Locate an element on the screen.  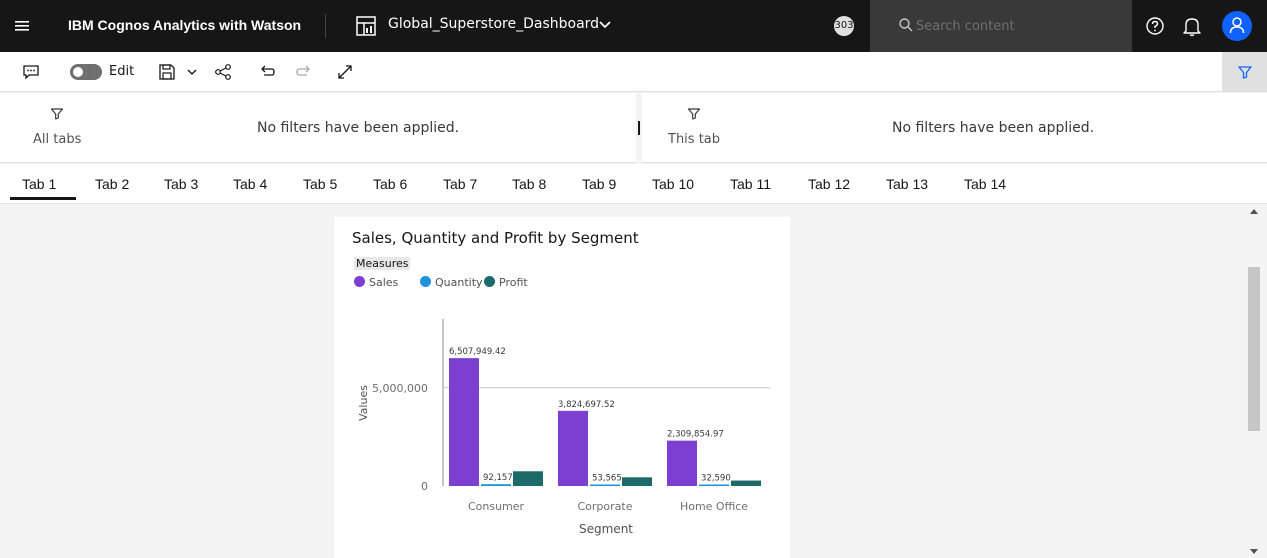
data-label-sales-0: 6,507,949.42 is located at coordinates (477, 352).